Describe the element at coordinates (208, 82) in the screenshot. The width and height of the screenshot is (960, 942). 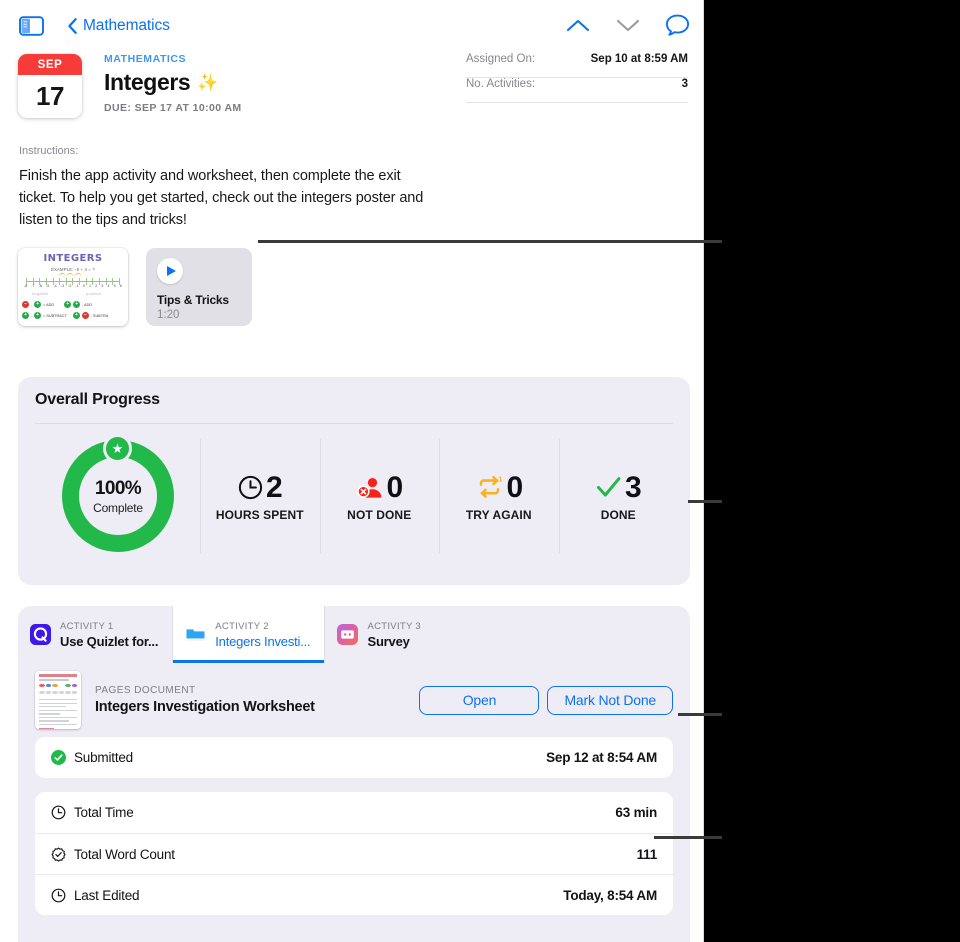
I see `sparkles-icon: ✨` at that location.